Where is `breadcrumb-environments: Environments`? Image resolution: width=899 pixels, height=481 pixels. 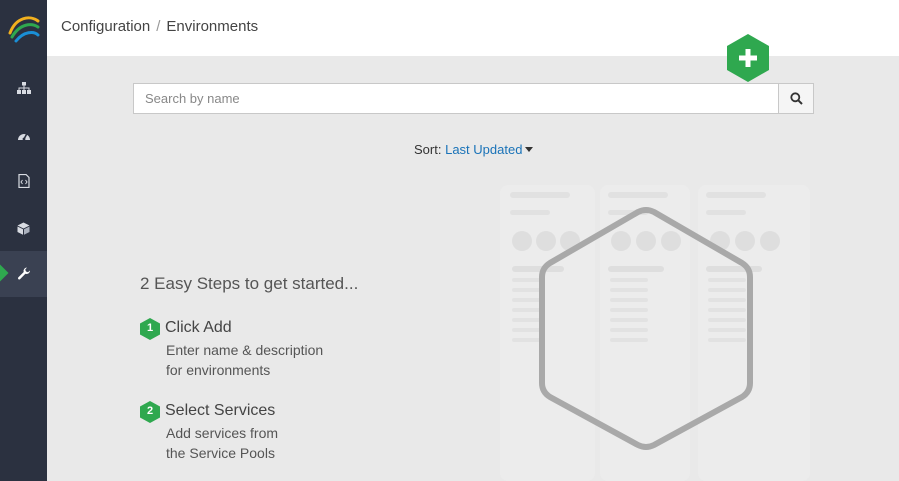
breadcrumb-environments: Environments is located at coordinates (212, 26).